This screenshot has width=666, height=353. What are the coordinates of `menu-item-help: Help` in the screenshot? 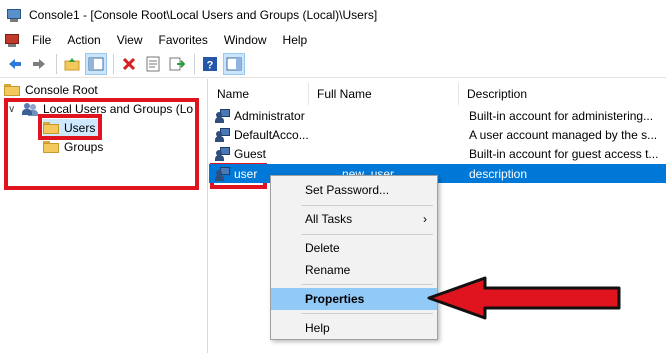 It's located at (354, 328).